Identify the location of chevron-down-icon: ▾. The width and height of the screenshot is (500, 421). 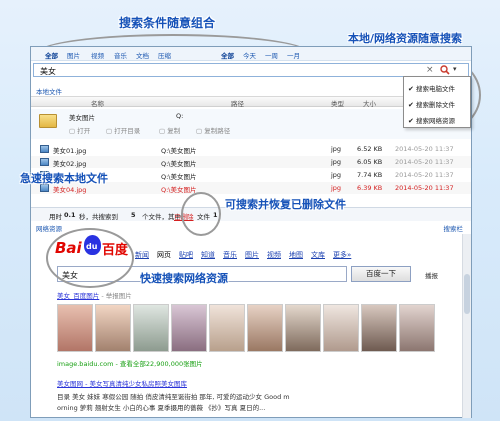
(455, 69).